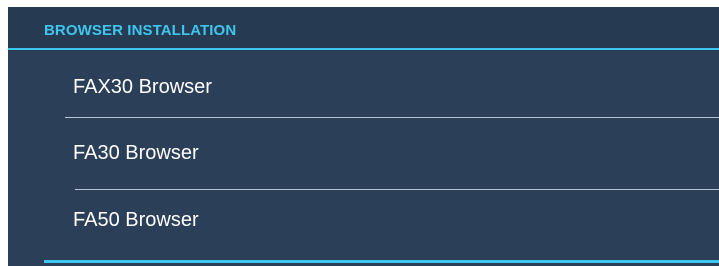  I want to click on browser-item-label: FAX30 Browser, so click(142, 87).